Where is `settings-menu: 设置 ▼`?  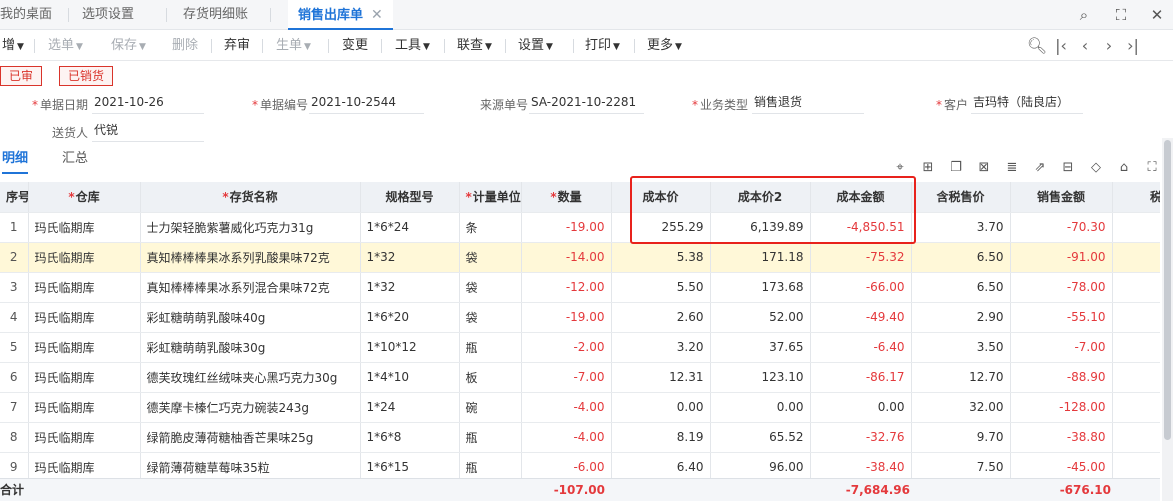
settings-menu: 设置 ▼ is located at coordinates (535, 45).